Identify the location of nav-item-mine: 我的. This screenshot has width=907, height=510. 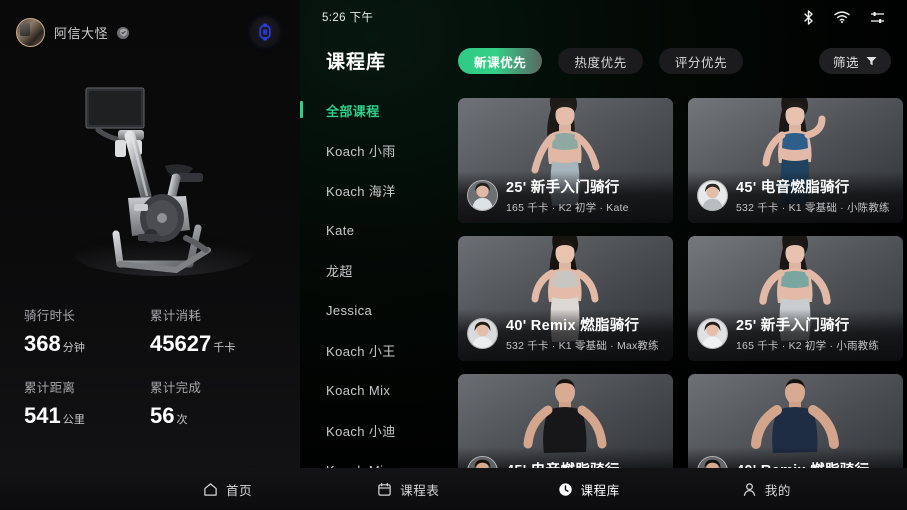
(766, 489).